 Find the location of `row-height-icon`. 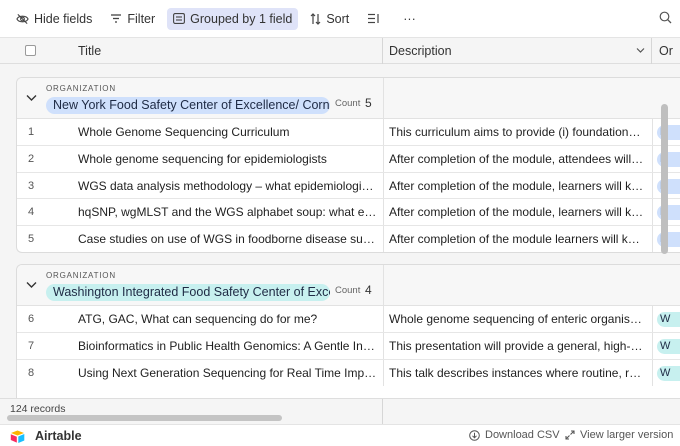

row-height-icon is located at coordinates (373, 18).